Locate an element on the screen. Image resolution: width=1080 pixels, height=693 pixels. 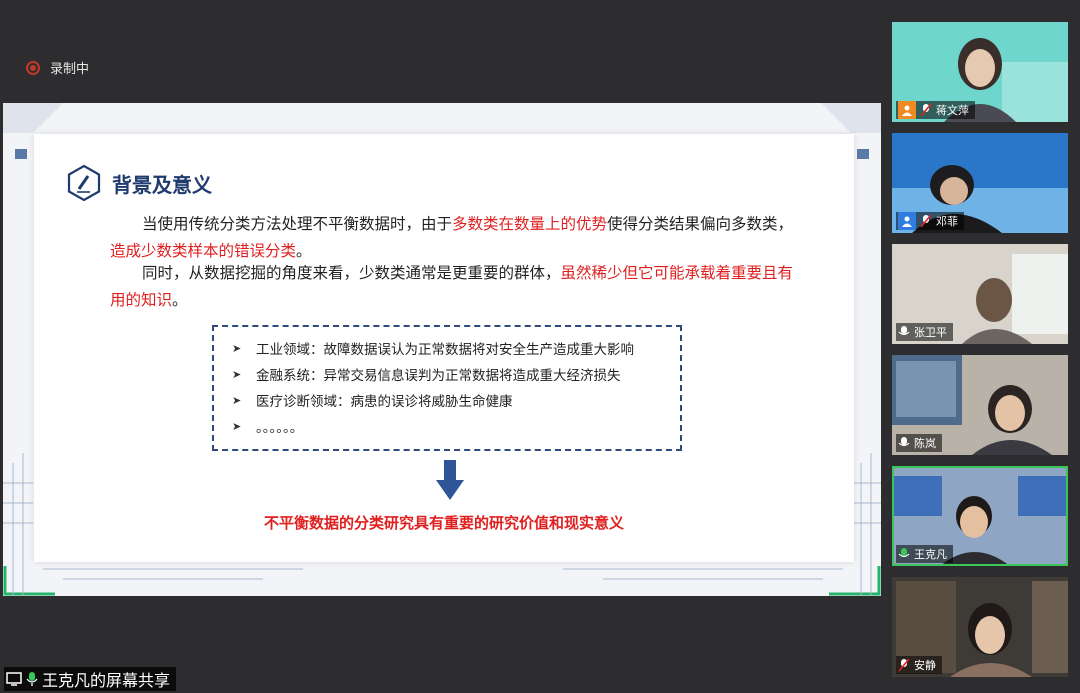
list-item: ➤ 金融系统：异常交易信息误判为正常数据将造成重大经济损失 is located at coordinates (456, 374).